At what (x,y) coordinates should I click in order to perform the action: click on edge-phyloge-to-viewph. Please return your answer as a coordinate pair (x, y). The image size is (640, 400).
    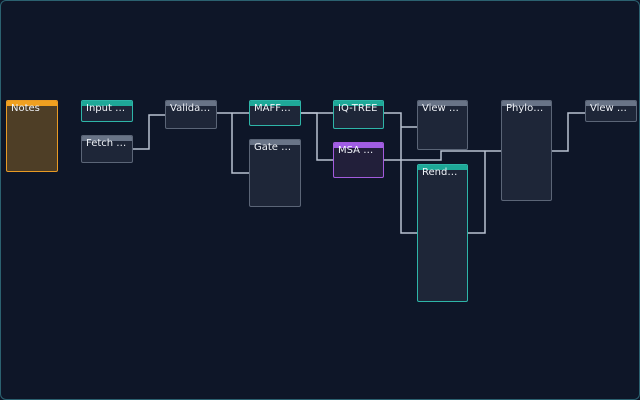
    Looking at the image, I should click on (568, 132).